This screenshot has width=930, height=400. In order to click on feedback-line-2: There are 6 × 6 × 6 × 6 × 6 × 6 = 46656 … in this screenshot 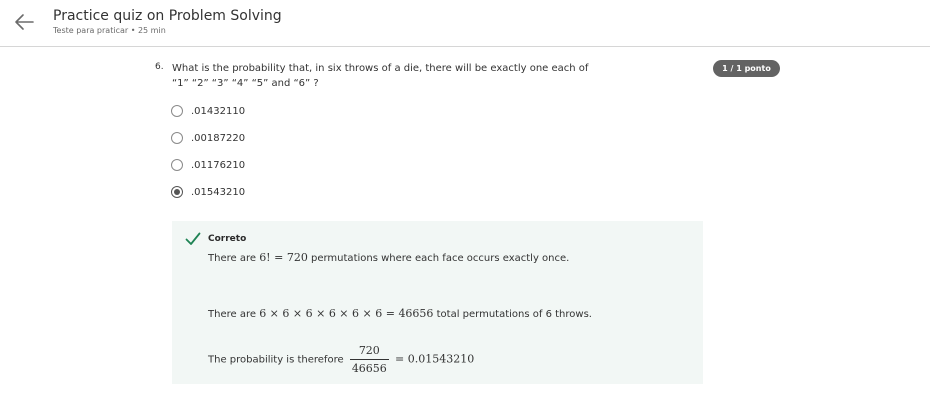, I will do `click(400, 313)`.